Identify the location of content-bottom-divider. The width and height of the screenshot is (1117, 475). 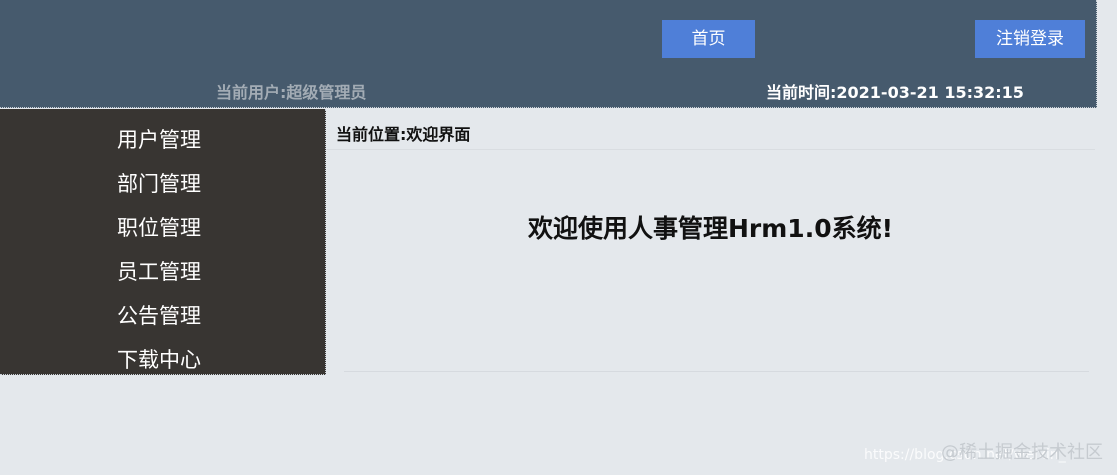
(716, 371).